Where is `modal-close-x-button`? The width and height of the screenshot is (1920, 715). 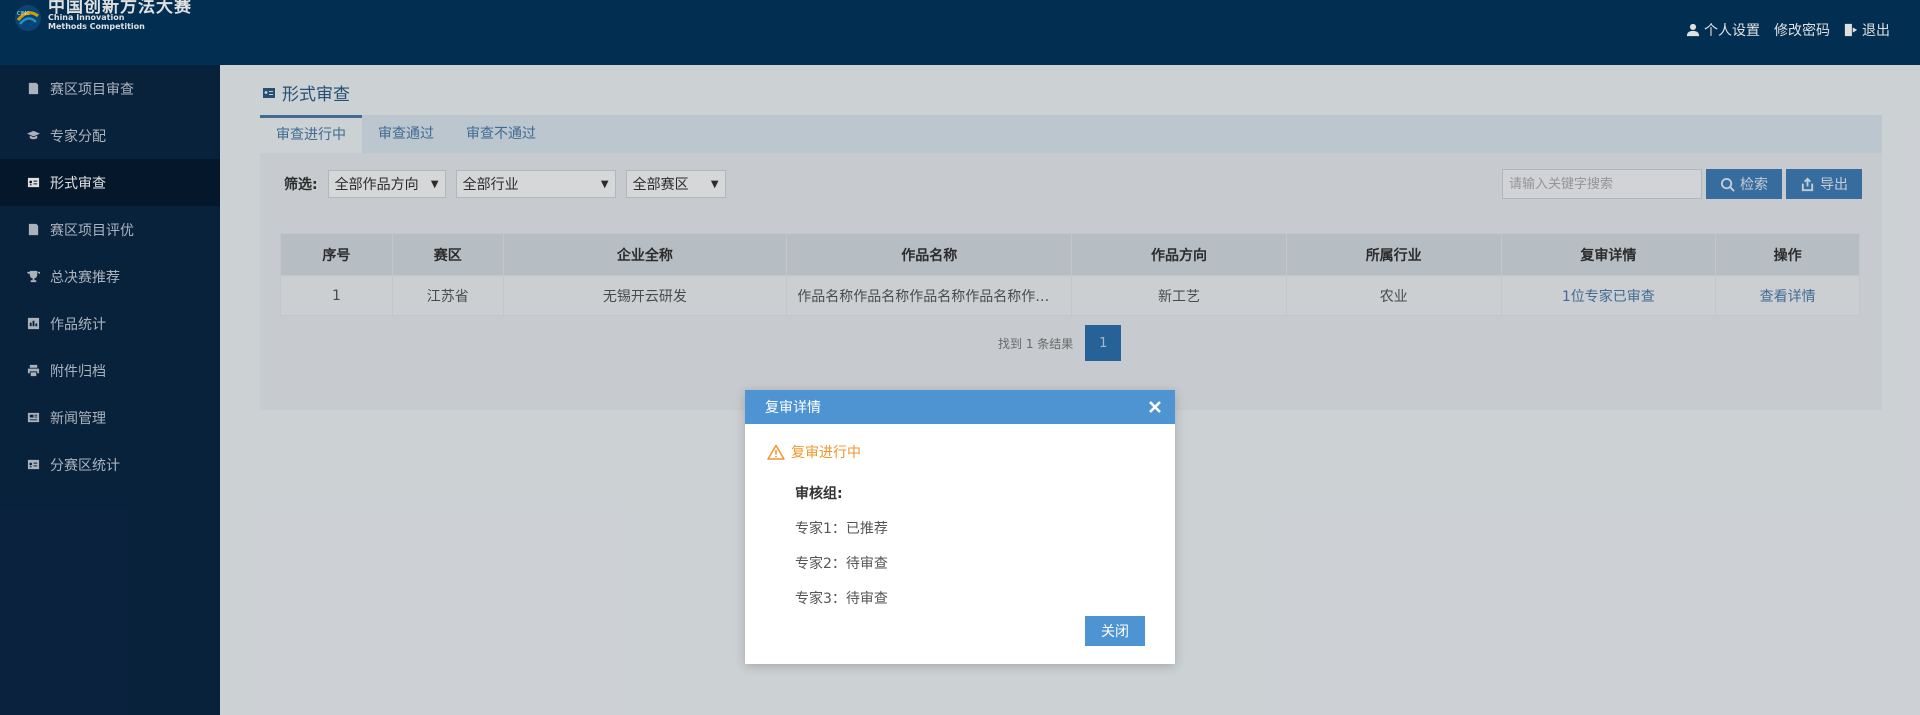 modal-close-x-button is located at coordinates (1155, 407).